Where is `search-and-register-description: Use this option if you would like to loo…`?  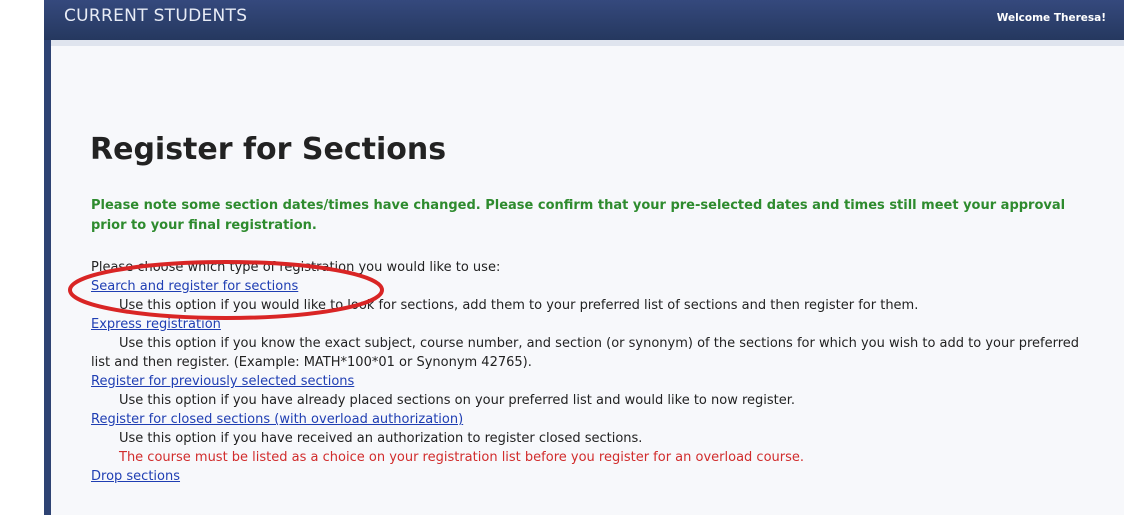 search-and-register-description: Use this option if you would like to loo… is located at coordinates (519, 305).